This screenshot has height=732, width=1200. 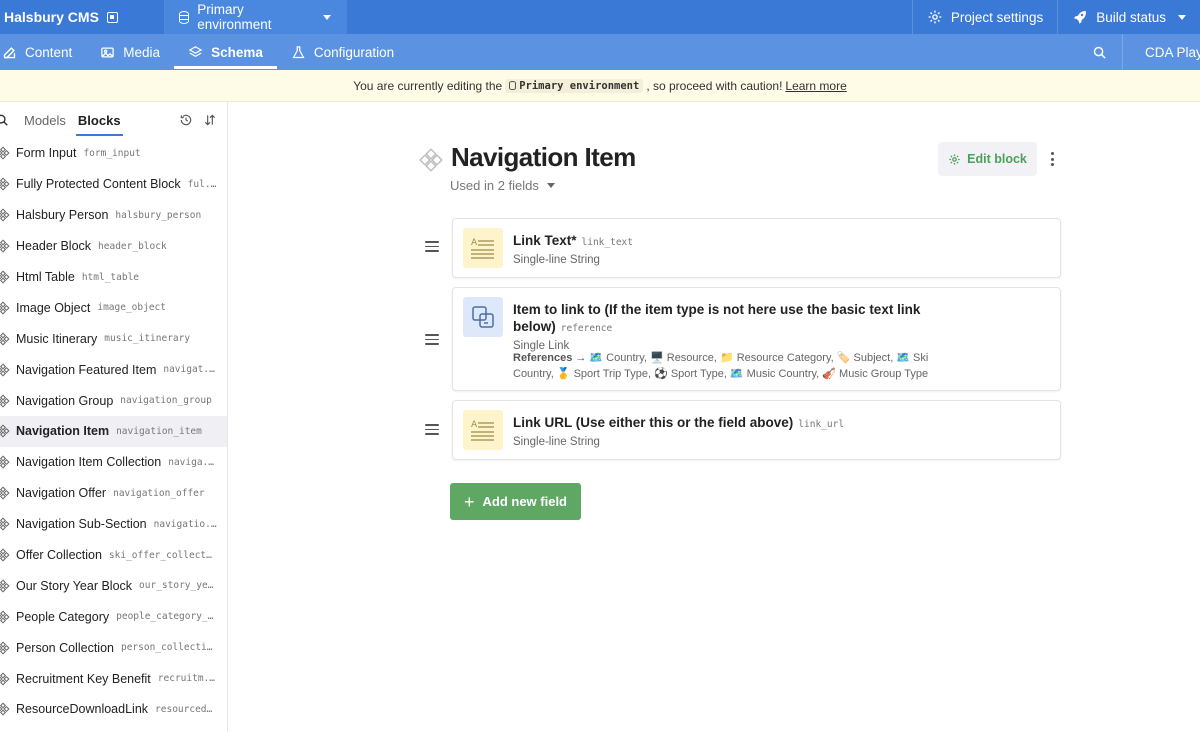 I want to click on external-link-icon, so click(x=112, y=17).